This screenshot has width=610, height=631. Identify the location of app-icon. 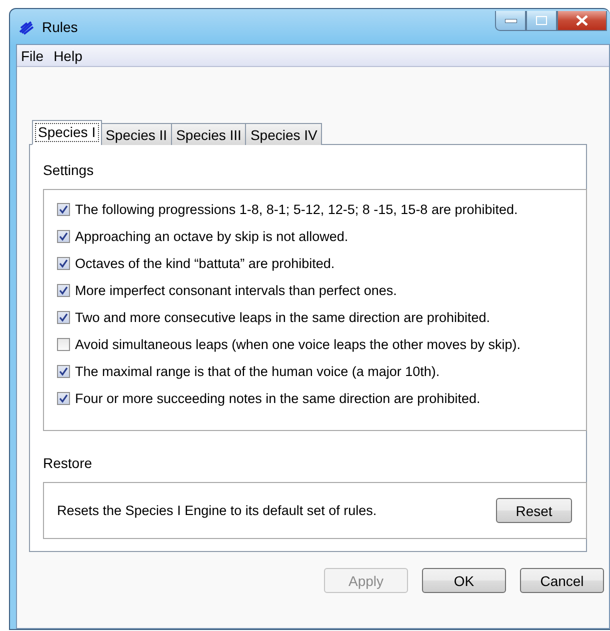
(26, 26).